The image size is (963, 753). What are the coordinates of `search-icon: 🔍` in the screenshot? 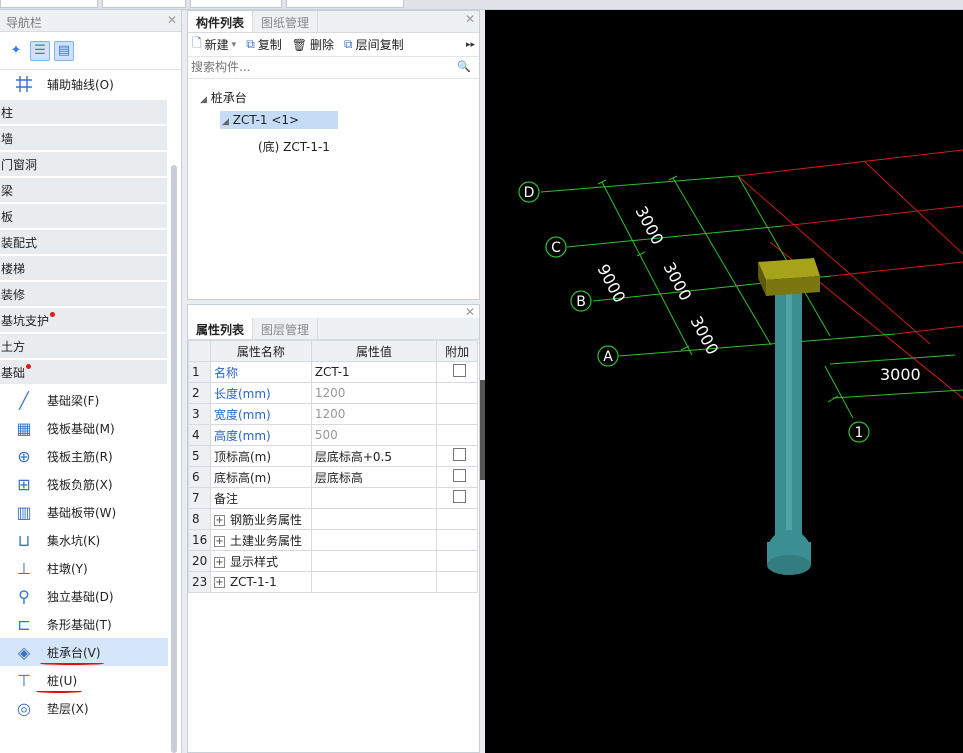 It's located at (464, 66).